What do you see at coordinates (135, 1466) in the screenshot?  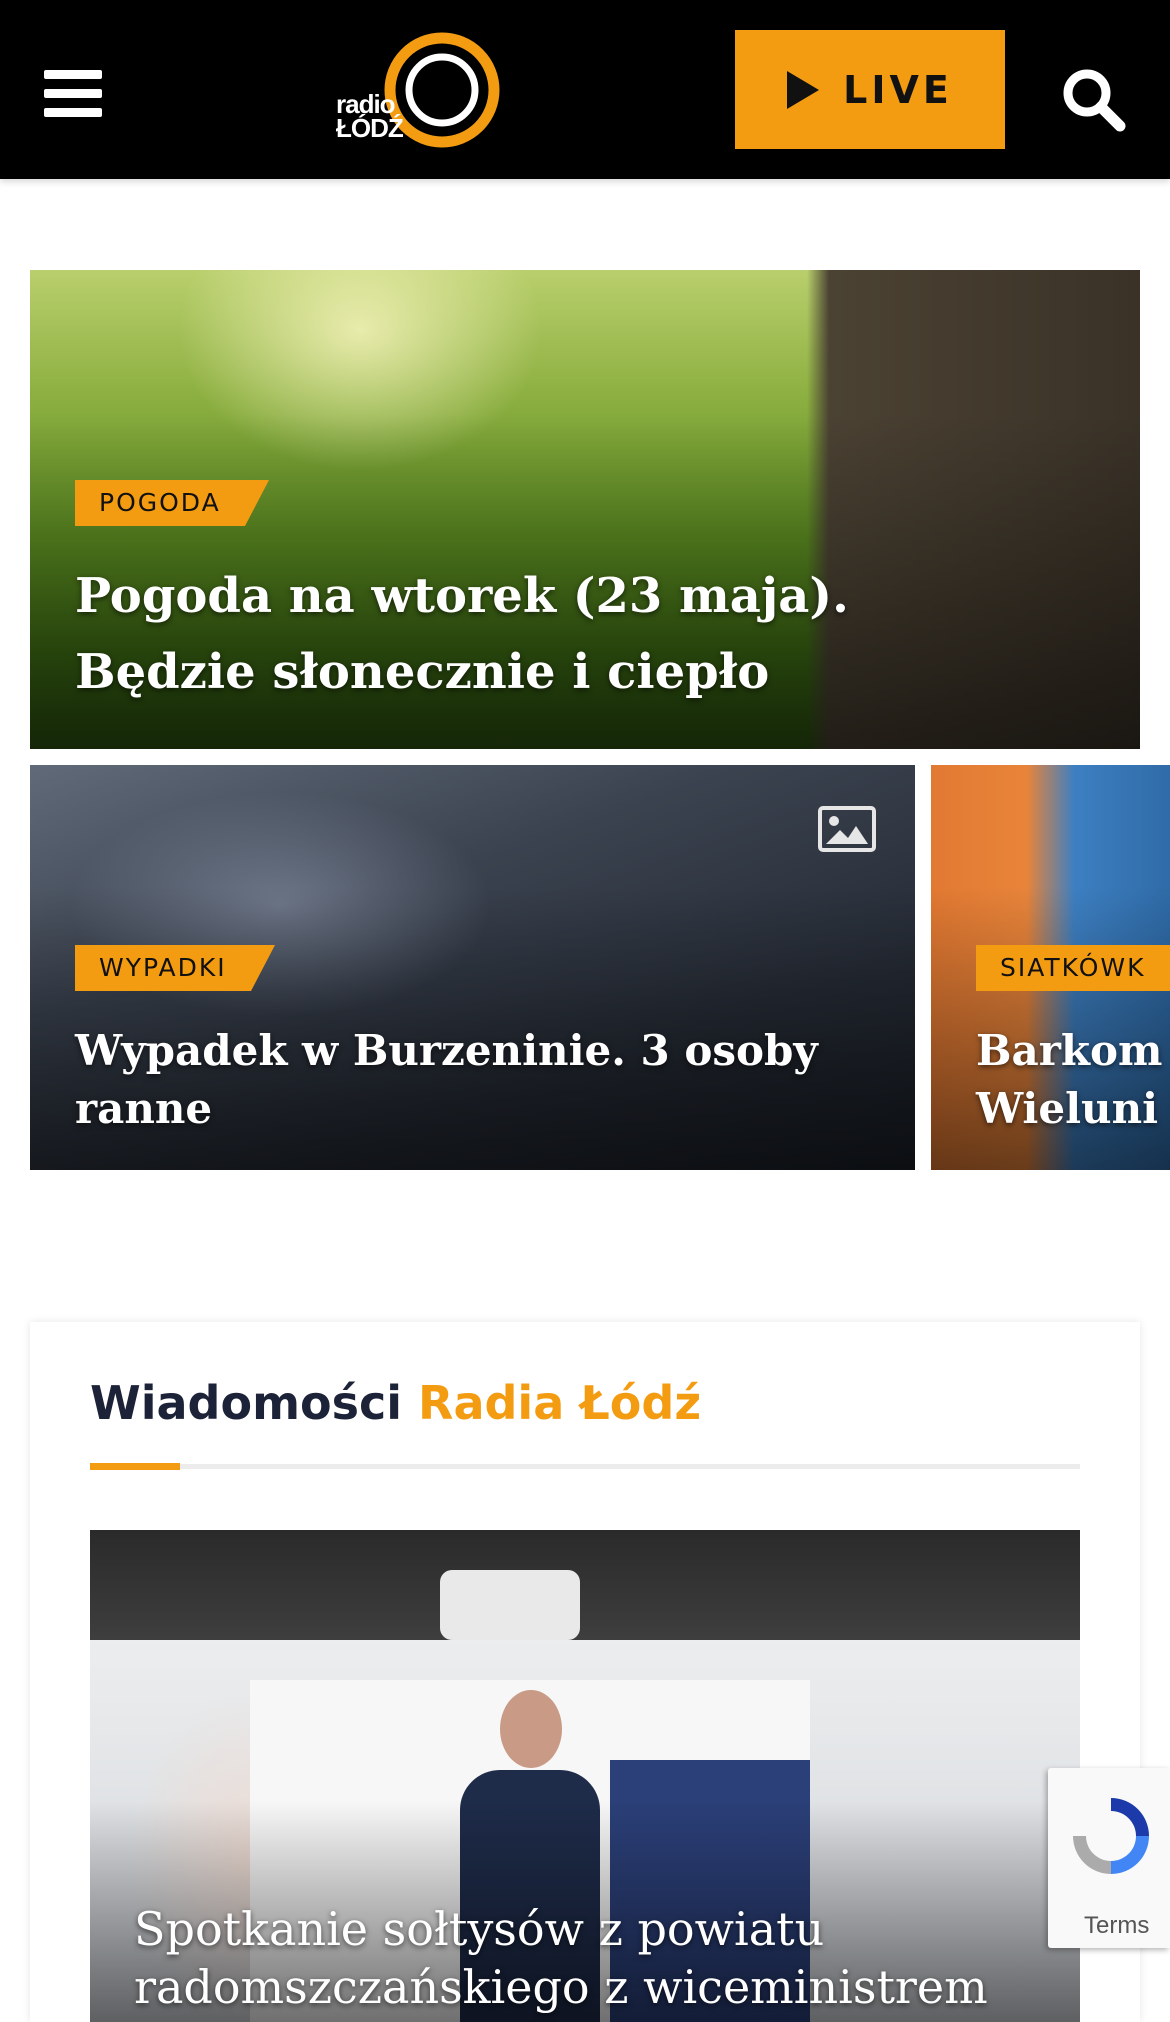 I see `section-divider-accent` at bounding box center [135, 1466].